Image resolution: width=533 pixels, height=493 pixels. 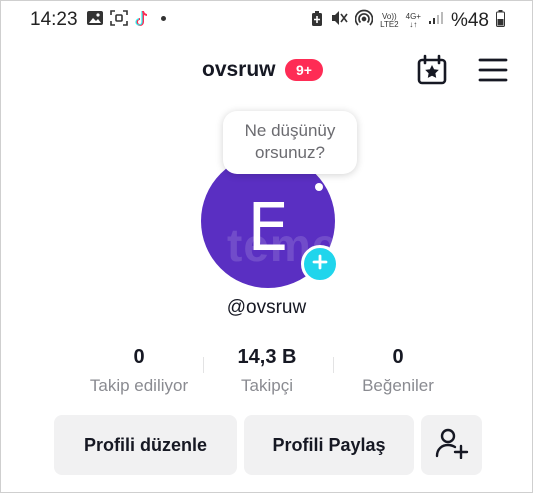 I want to click on gallery-icon, so click(x=95, y=20).